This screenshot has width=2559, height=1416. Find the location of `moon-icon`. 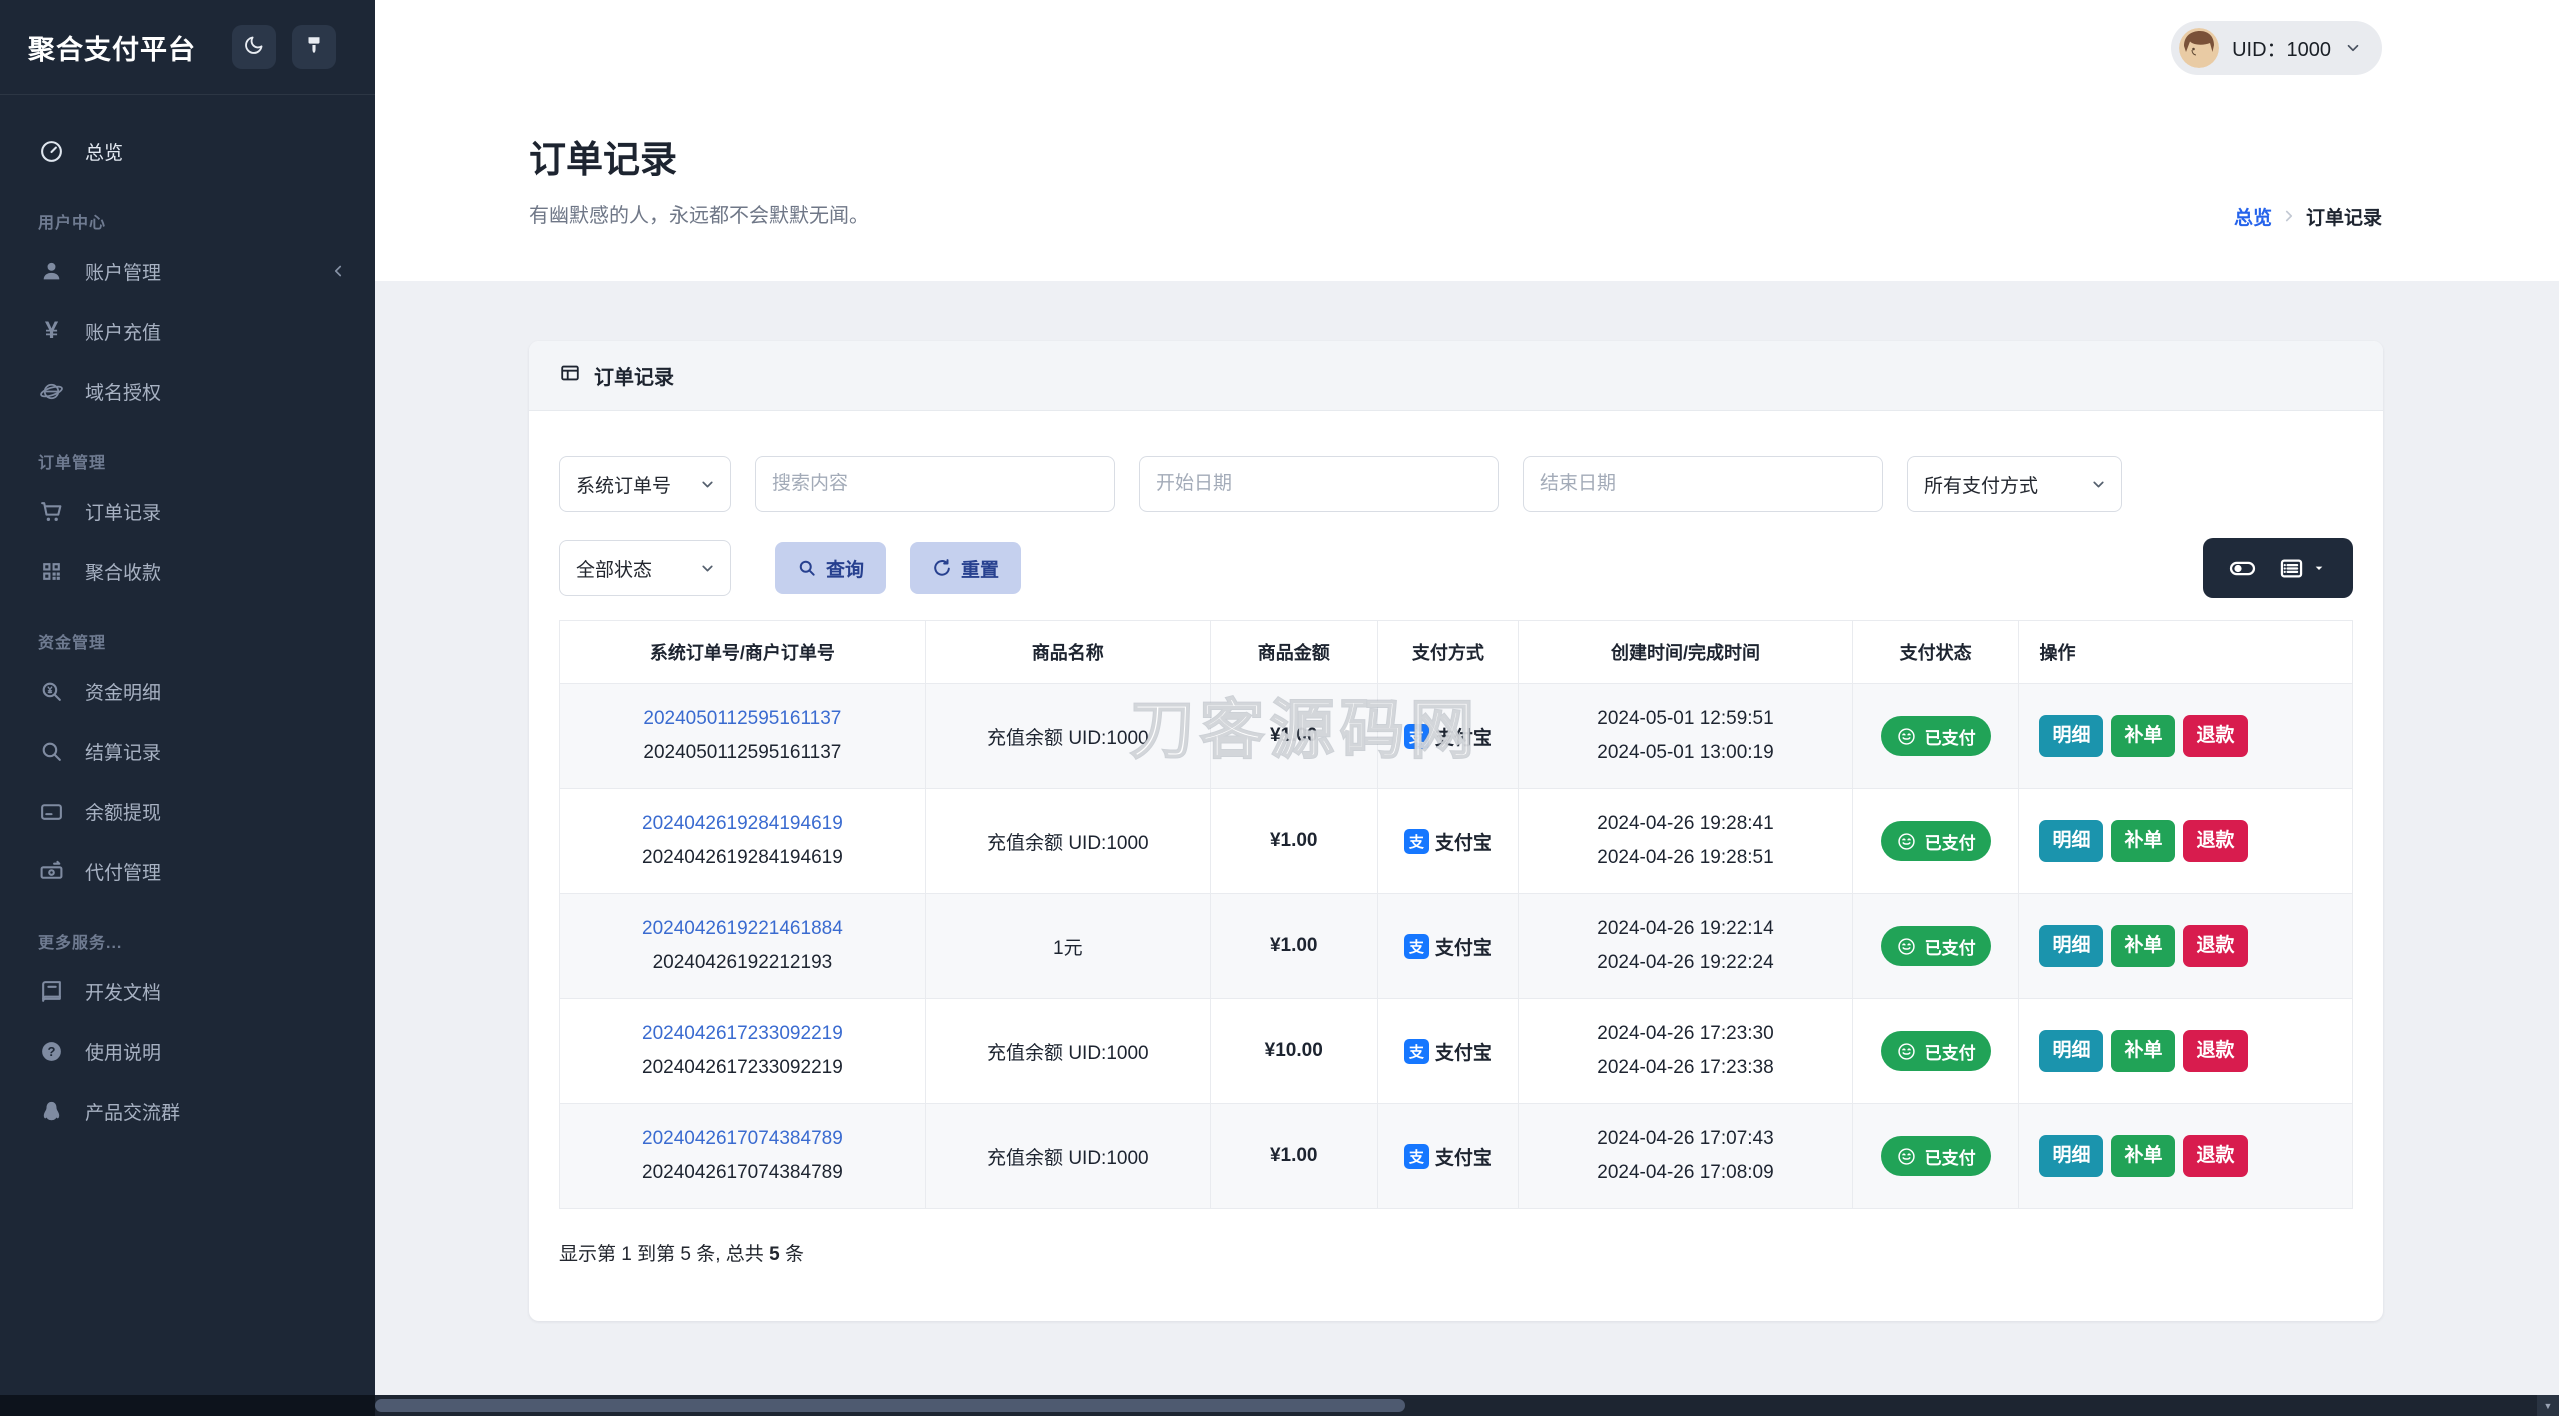

moon-icon is located at coordinates (254, 47).